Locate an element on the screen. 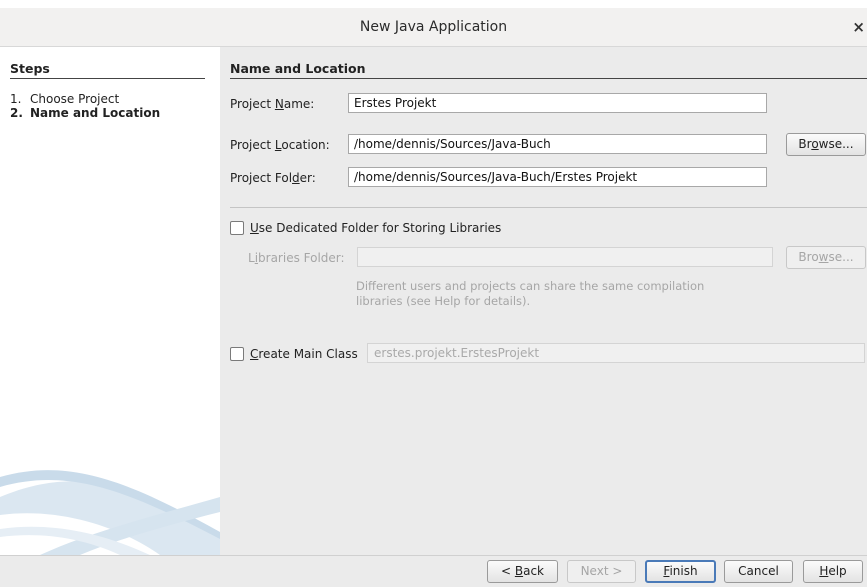 This screenshot has height=587, width=867. create-main-class-checkbox is located at coordinates (237, 353).